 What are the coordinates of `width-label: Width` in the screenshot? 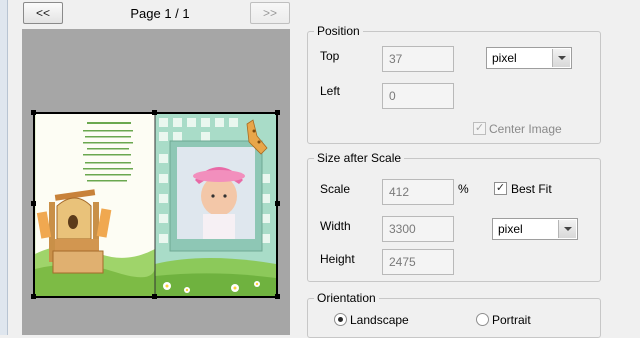 It's located at (335, 226).